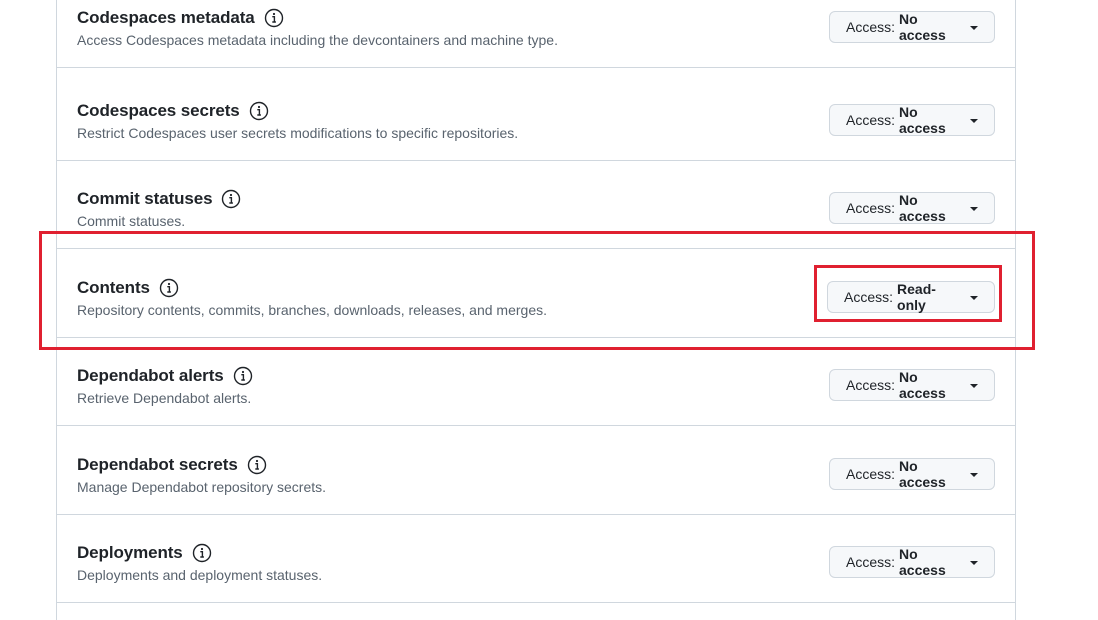 The height and width of the screenshot is (620, 1098). Describe the element at coordinates (113, 287) in the screenshot. I see `permission-title: Contents` at that location.